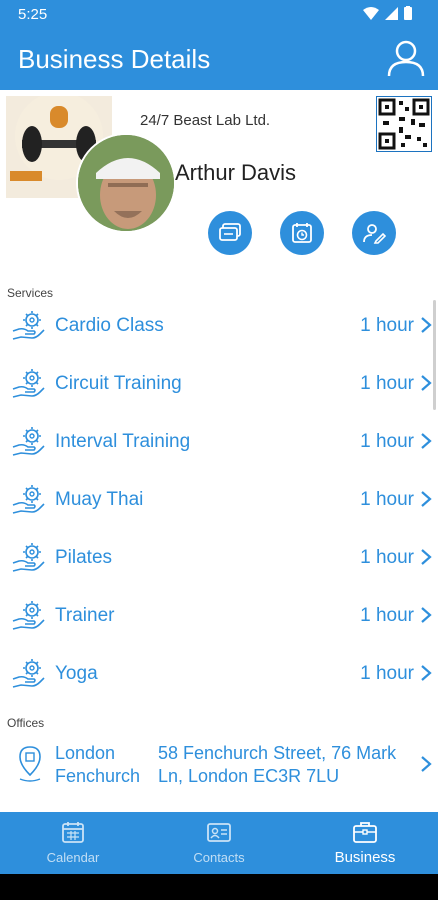 This screenshot has height=900, width=438. Describe the element at coordinates (123, 441) in the screenshot. I see `service-name: Interval Training` at that location.